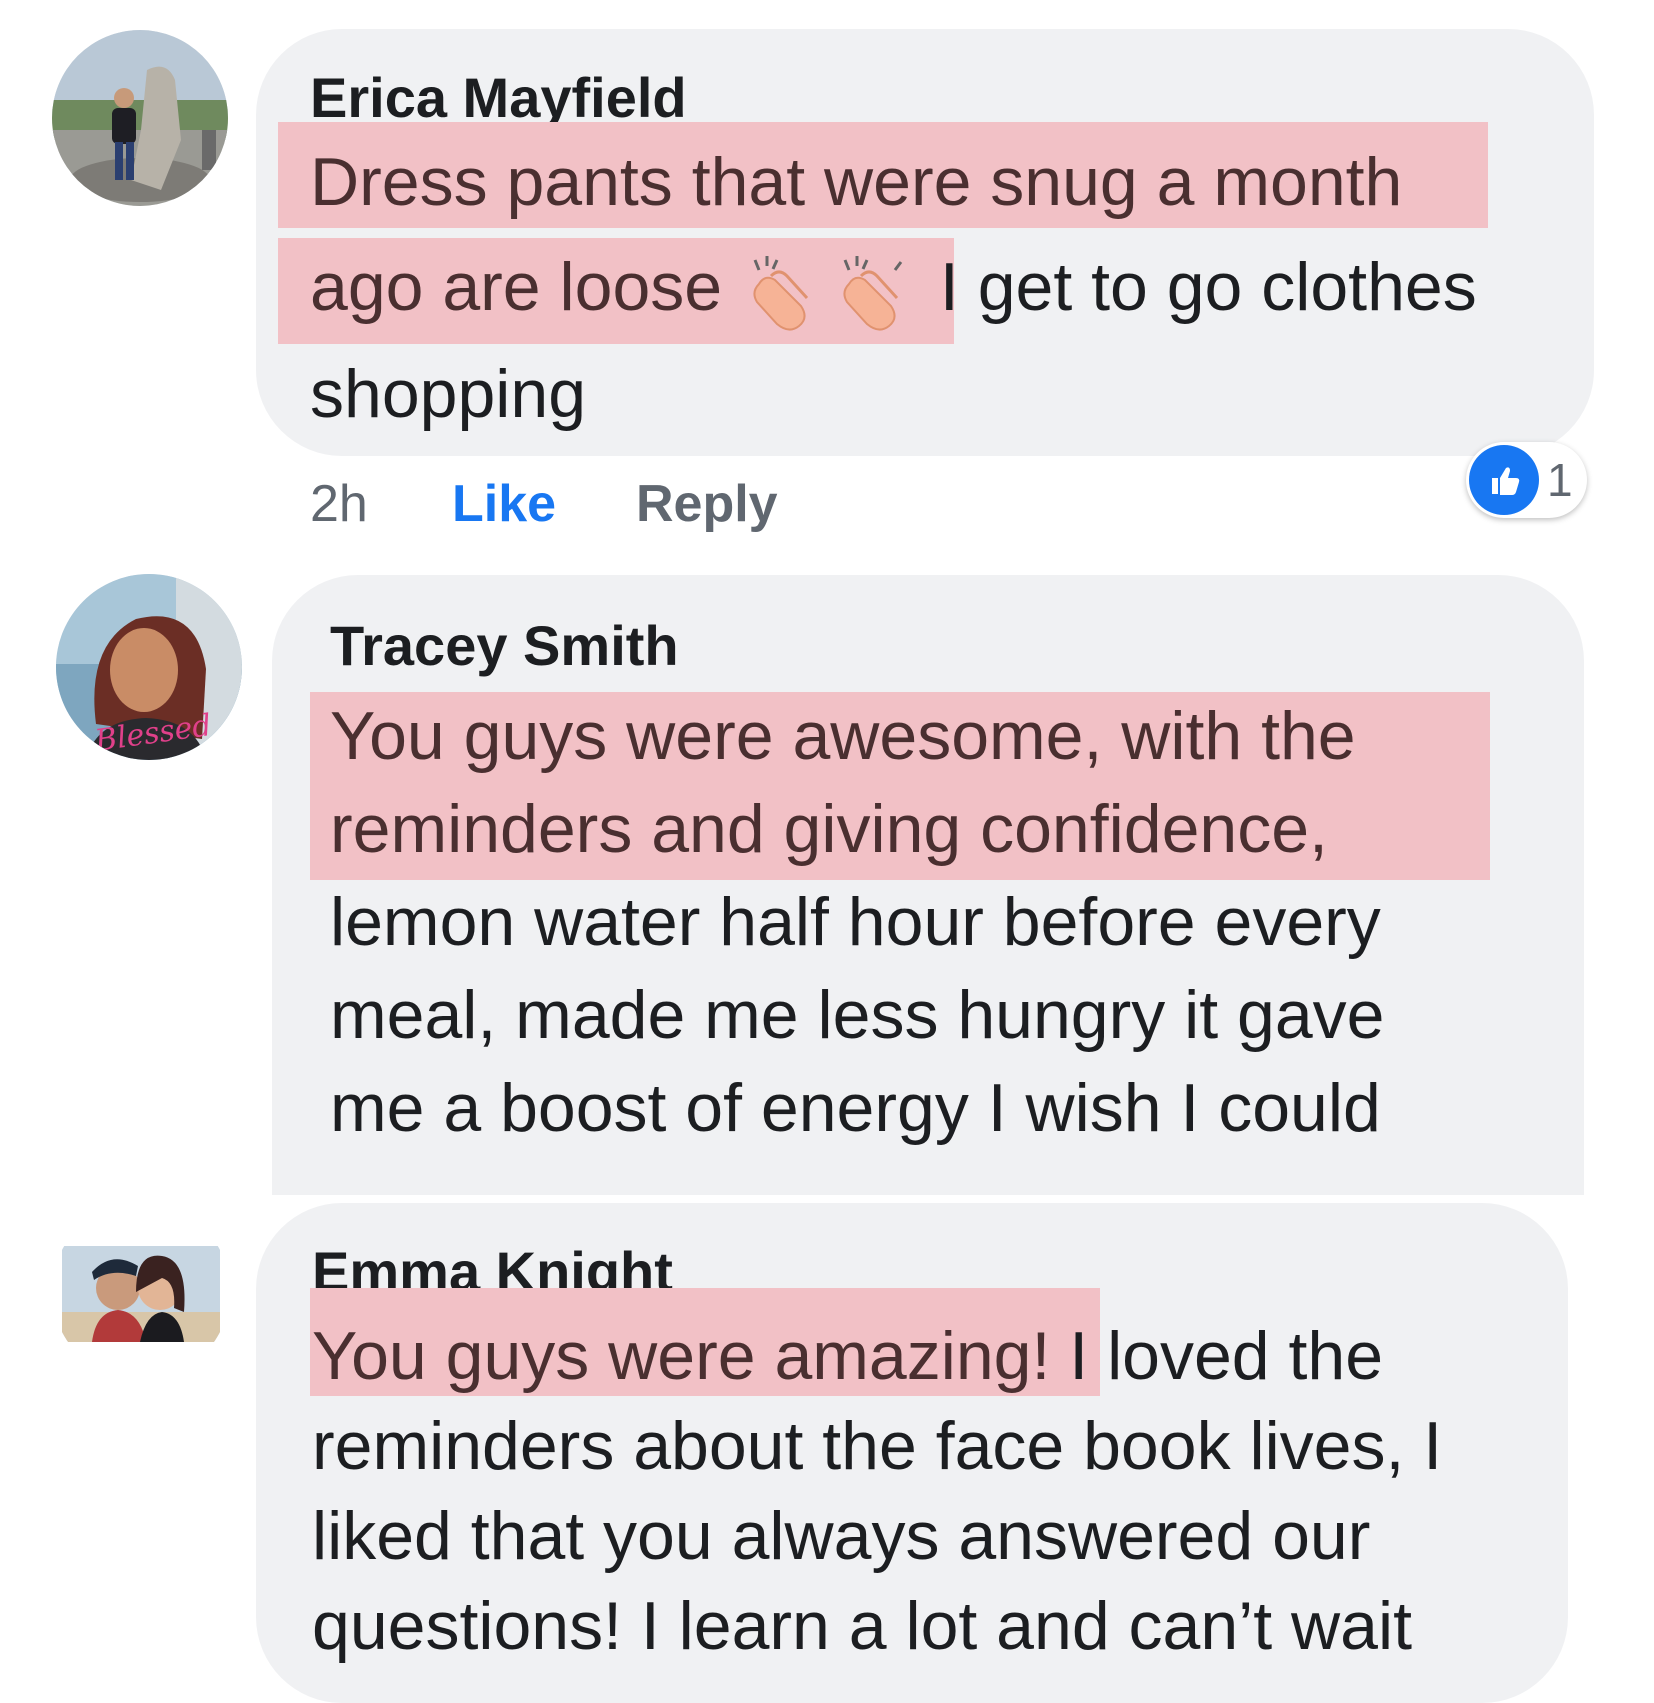  Describe the element at coordinates (339, 504) in the screenshot. I see `comment-timestamp-erica: 2h` at that location.